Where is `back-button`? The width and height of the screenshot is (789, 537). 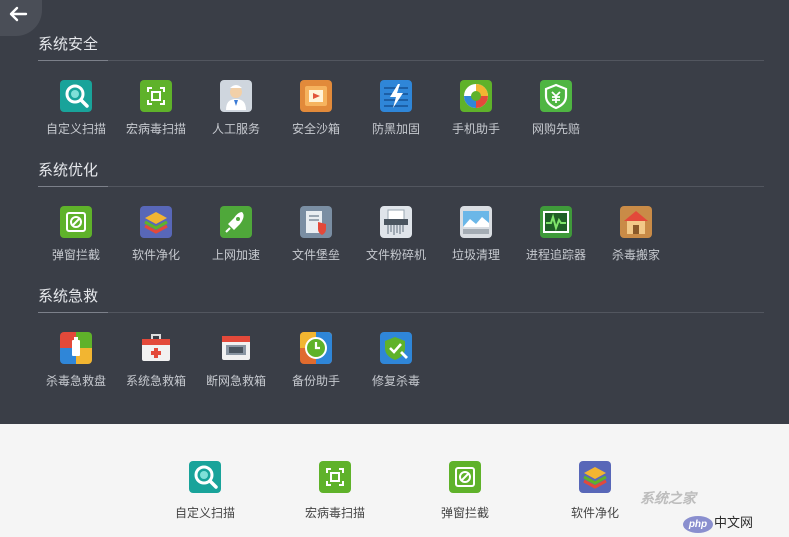
back-button is located at coordinates (21, 18).